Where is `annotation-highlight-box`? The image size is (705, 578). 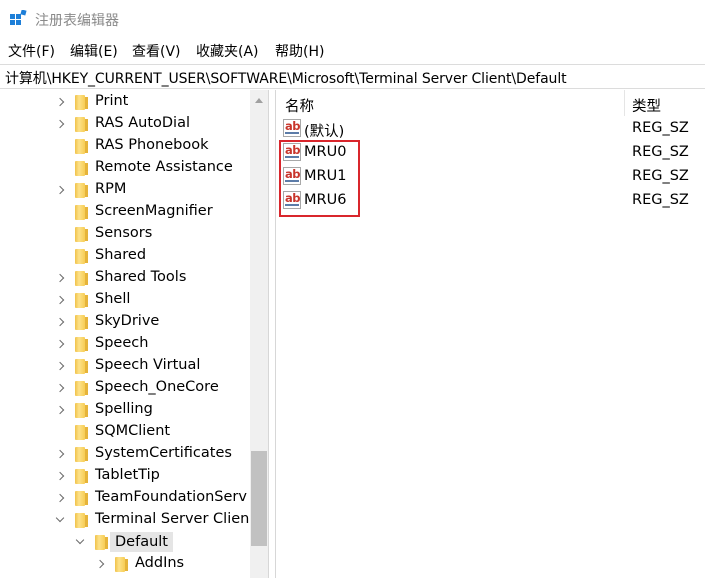 annotation-highlight-box is located at coordinates (319, 178).